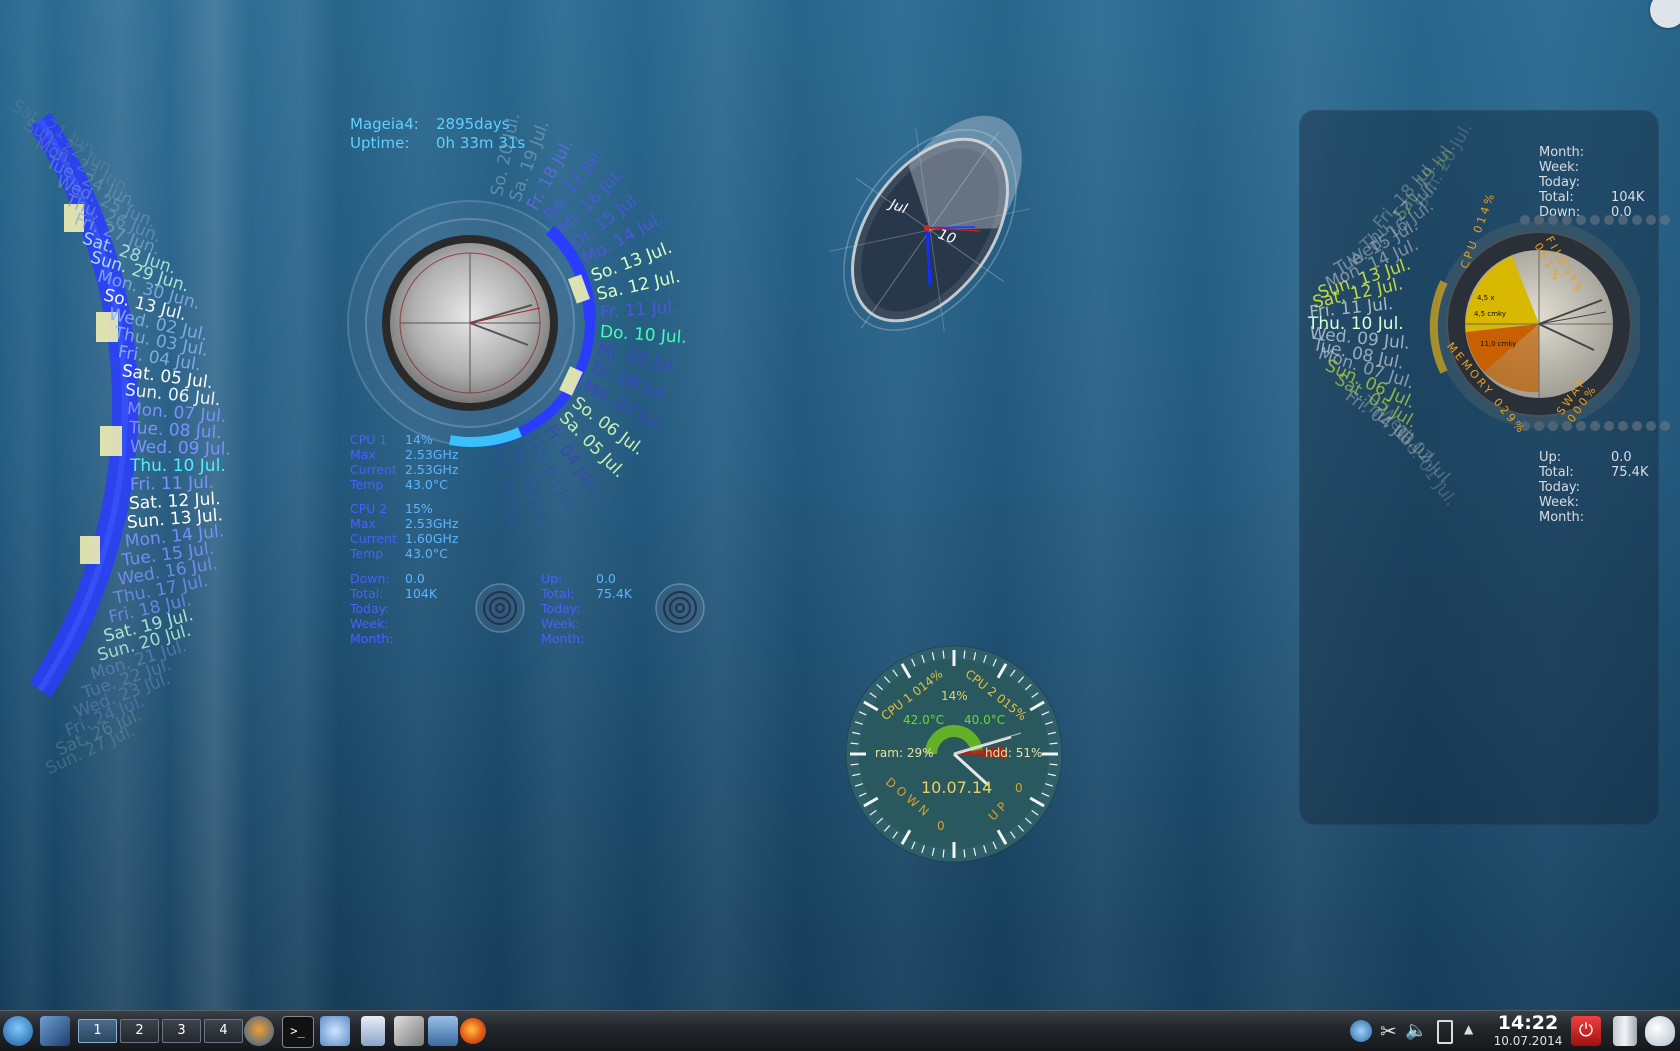  Describe the element at coordinates (1014, 753) in the screenshot. I see `gauge-hdd-label: hdd: 51%` at that location.